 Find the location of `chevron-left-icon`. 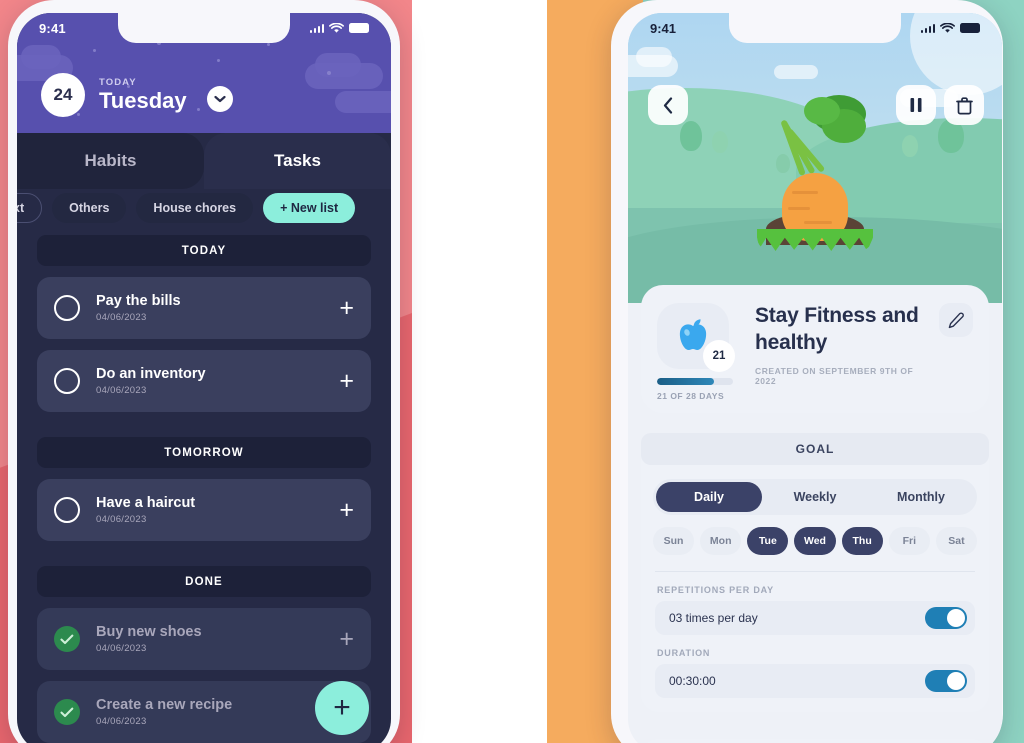

chevron-left-icon is located at coordinates (668, 105).